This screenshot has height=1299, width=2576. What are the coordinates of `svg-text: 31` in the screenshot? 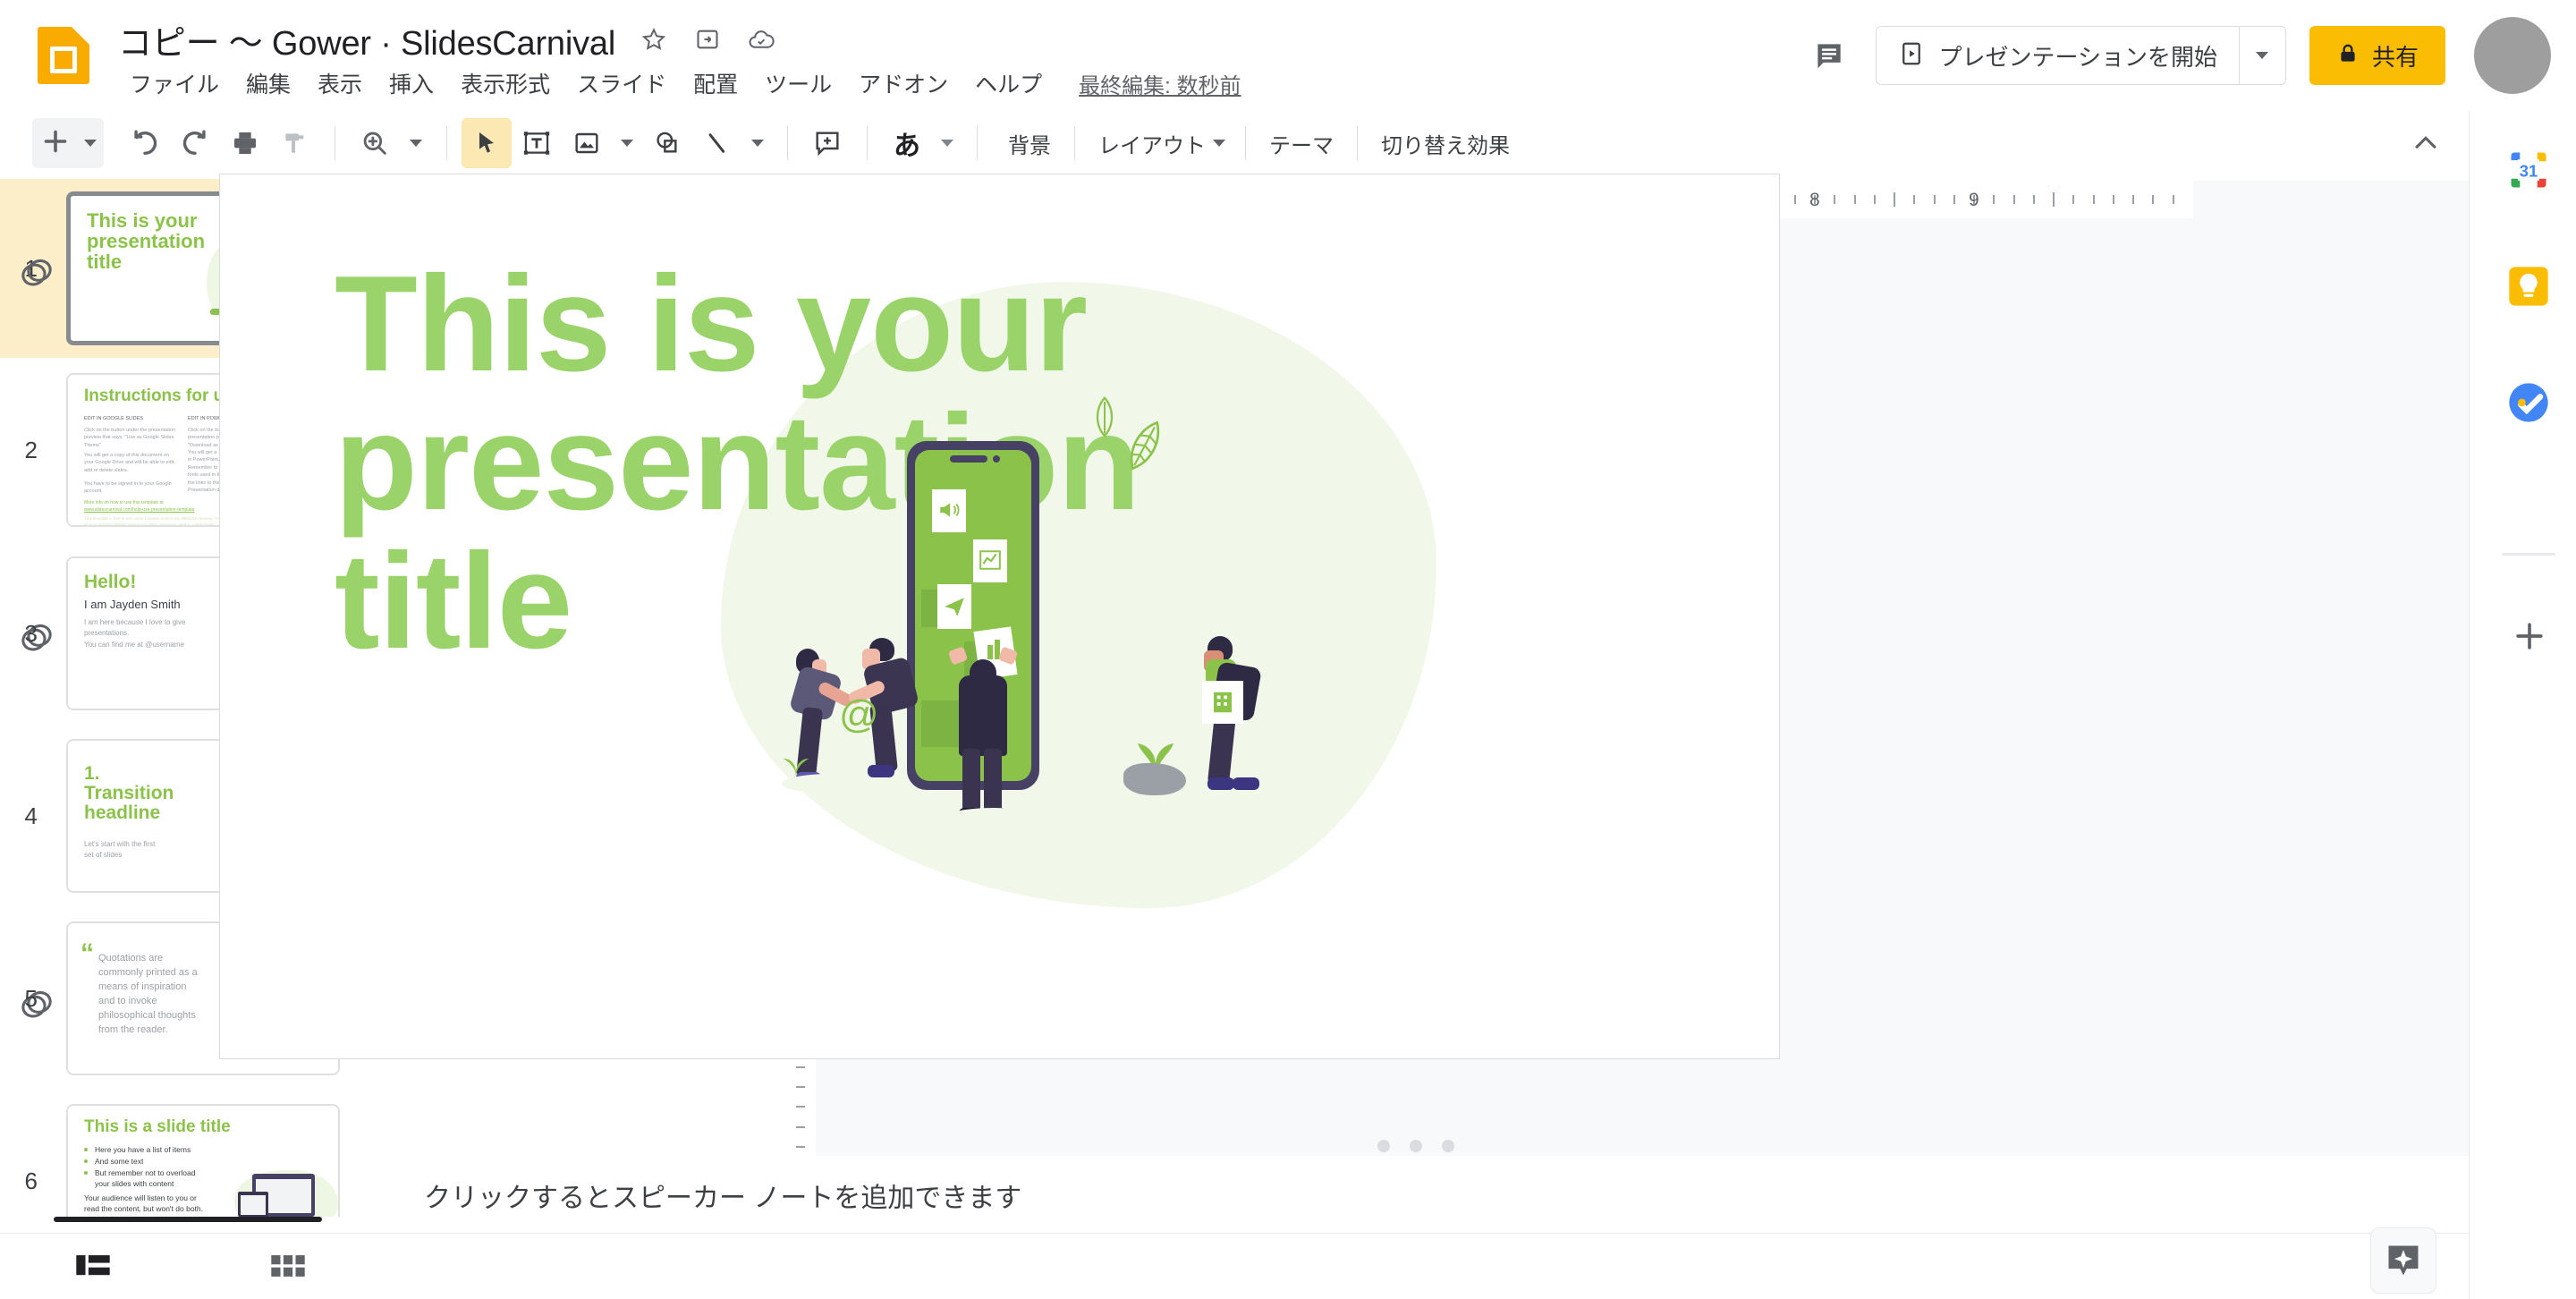 It's located at (2529, 171).